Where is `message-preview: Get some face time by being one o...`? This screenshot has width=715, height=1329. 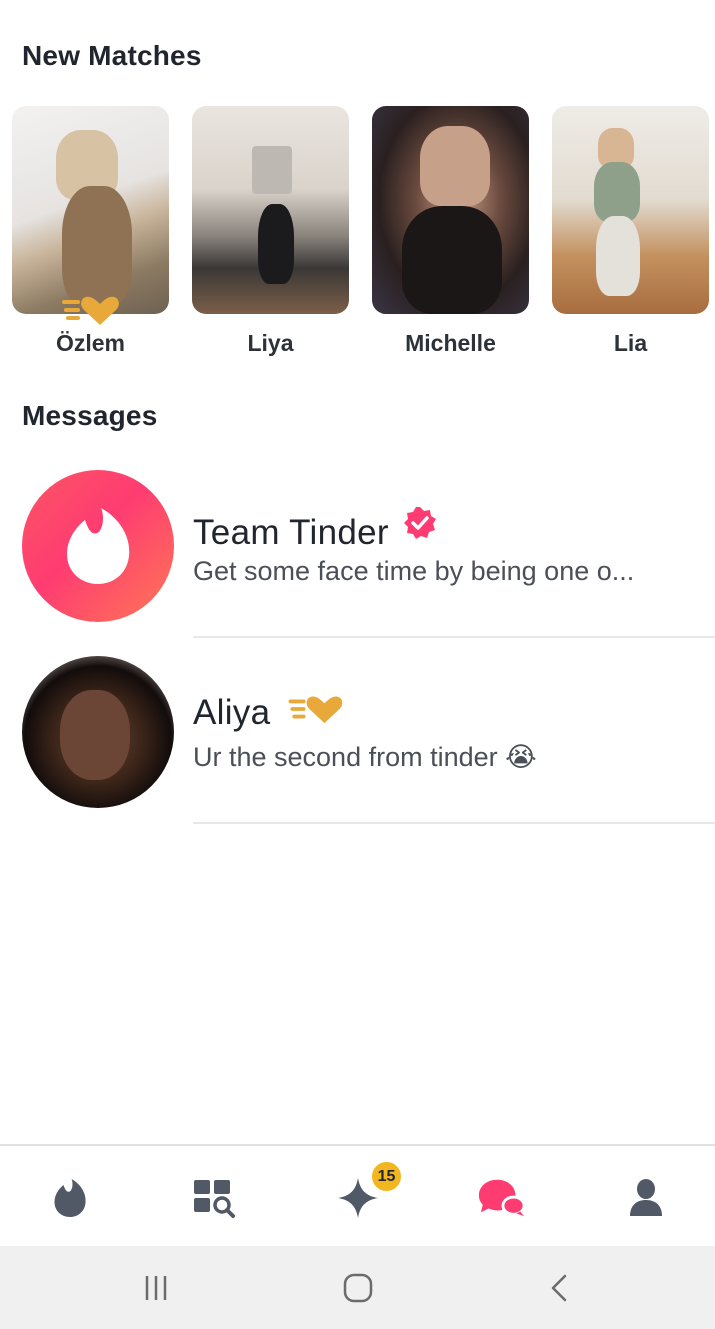 message-preview: Get some face time by being one o... is located at coordinates (414, 571).